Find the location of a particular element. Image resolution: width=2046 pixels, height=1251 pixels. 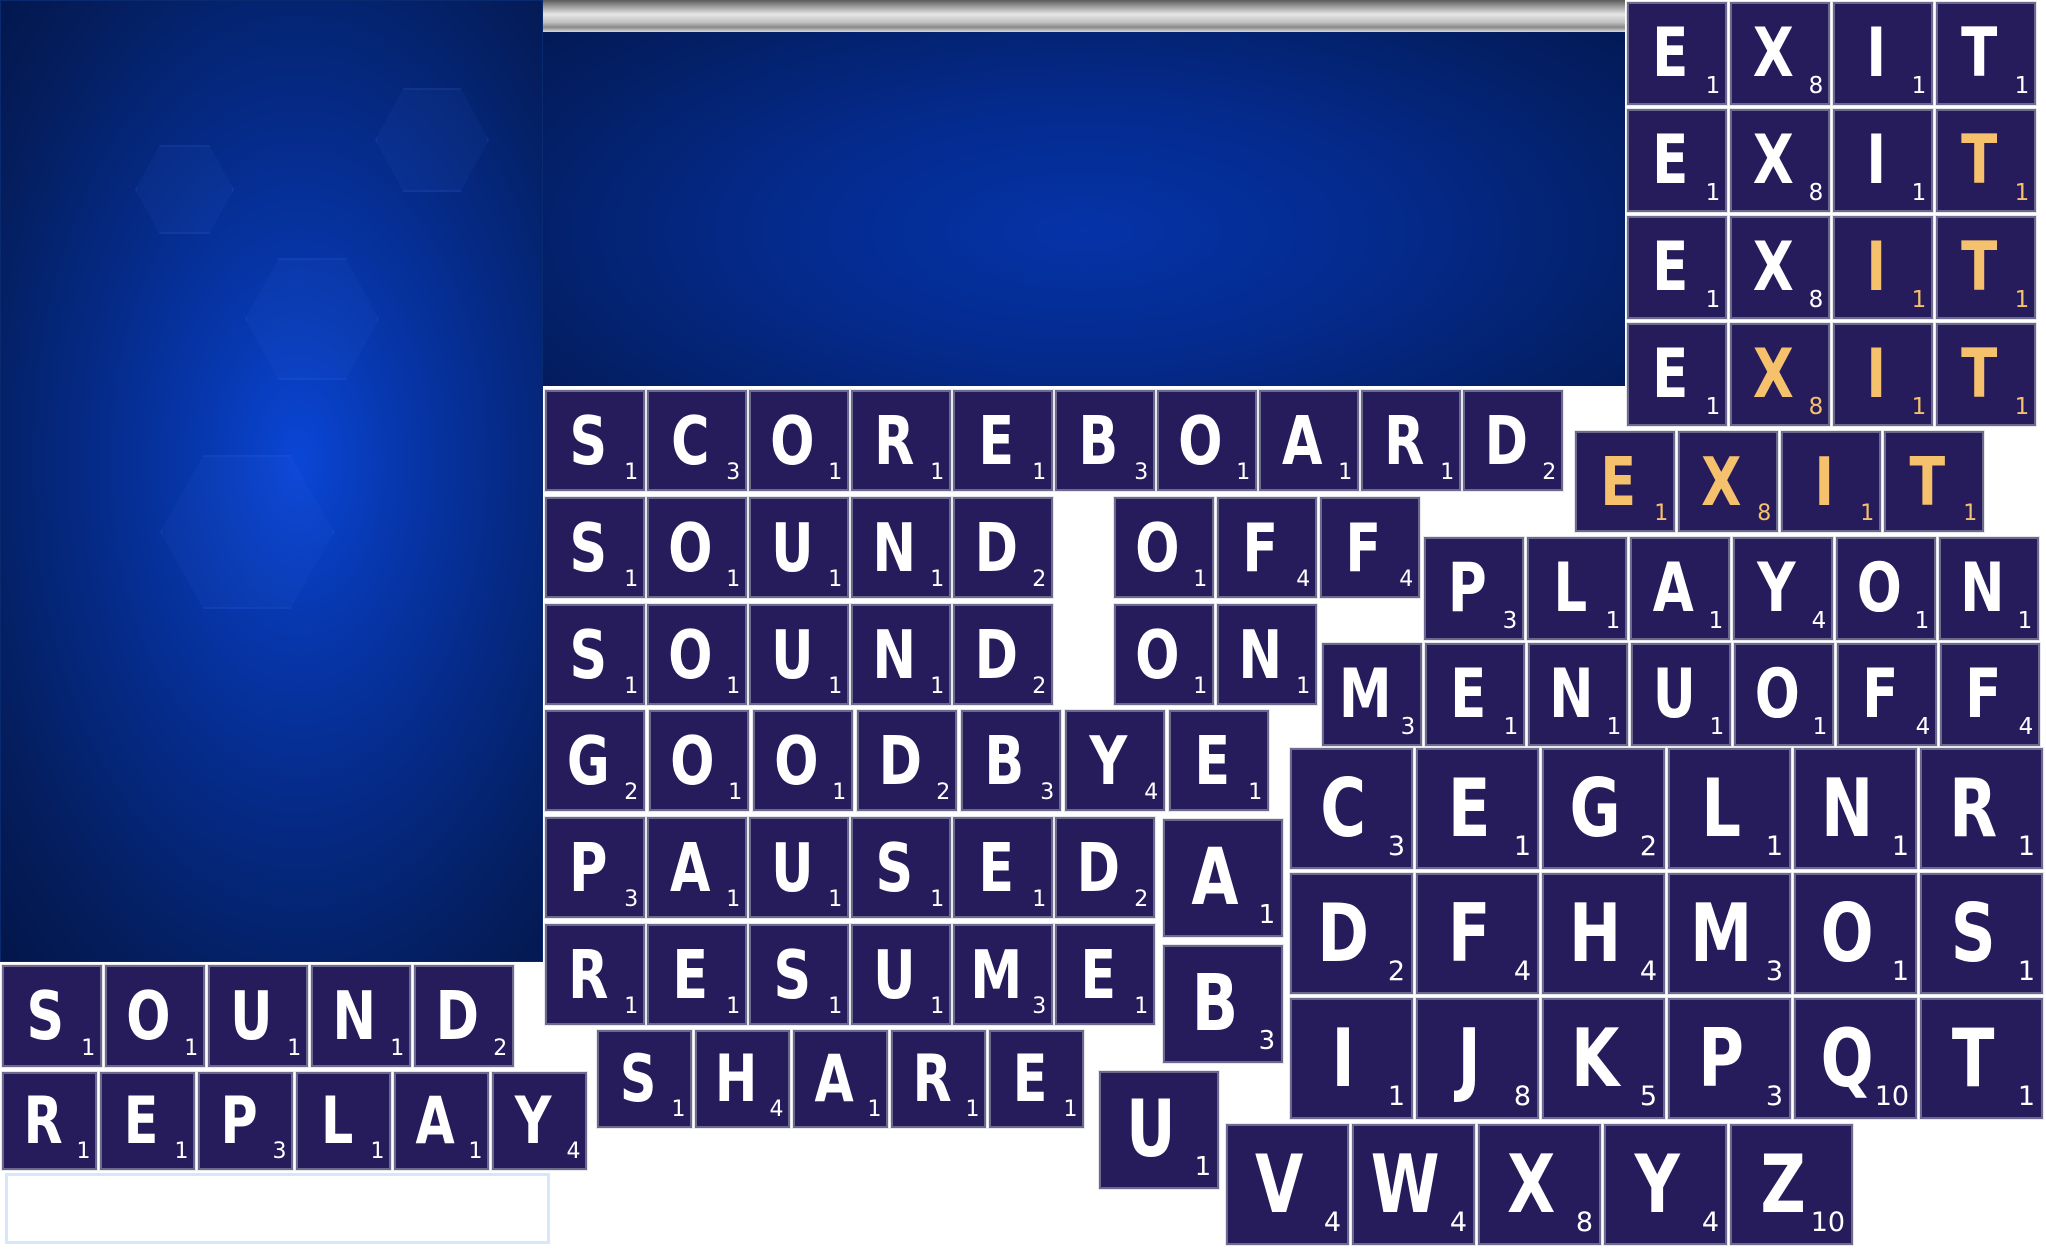

tile-letter: M is located at coordinates (1365, 694).